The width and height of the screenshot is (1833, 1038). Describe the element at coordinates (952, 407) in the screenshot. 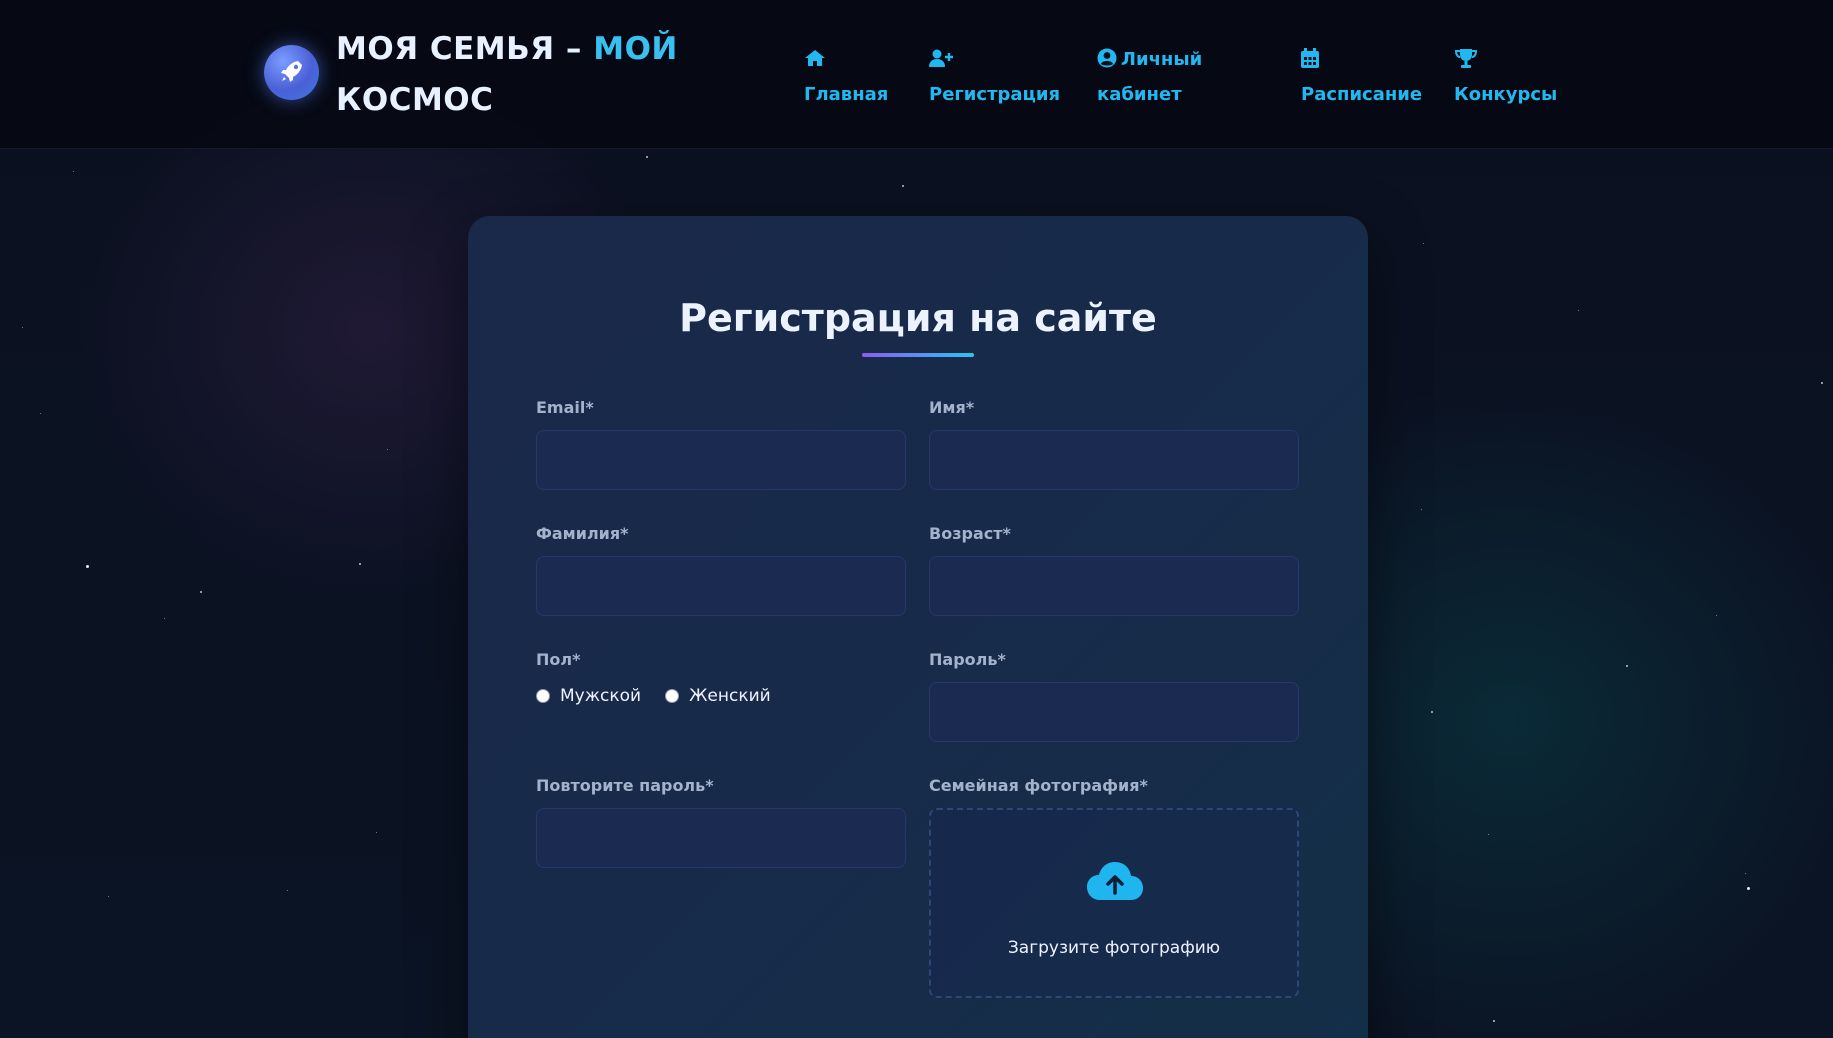

I see `first-name-label: Имя*` at that location.